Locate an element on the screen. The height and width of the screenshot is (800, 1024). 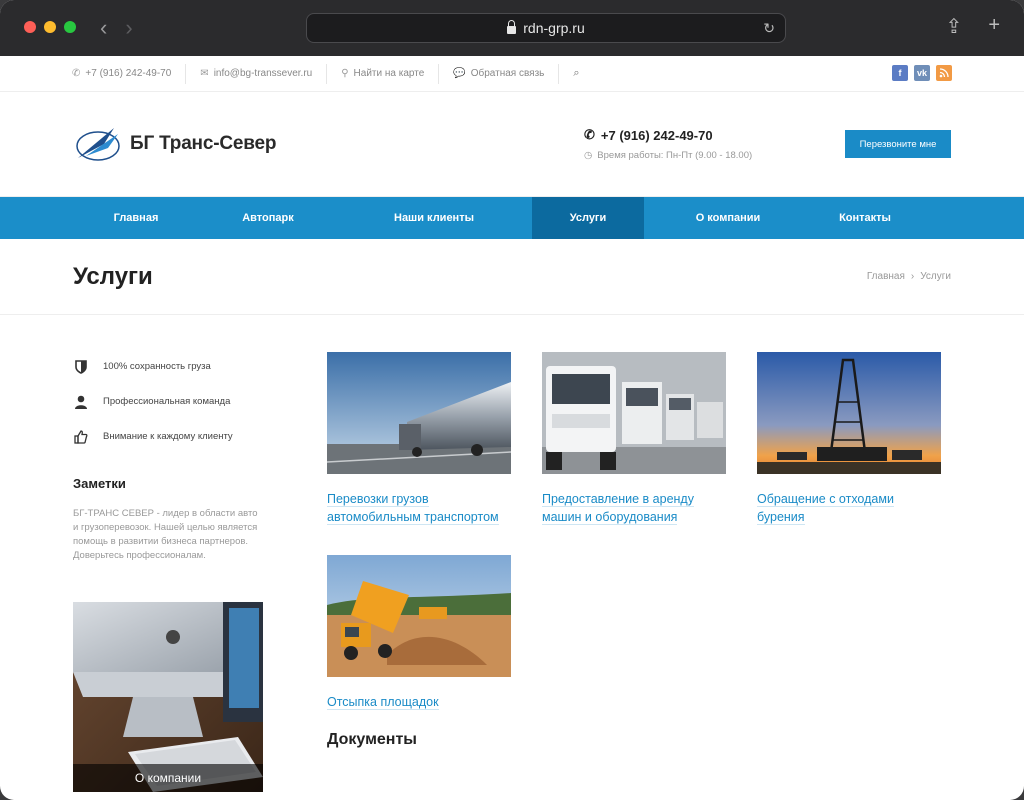
nav-item-fleet: Автопарк is located at coordinates (268, 218).